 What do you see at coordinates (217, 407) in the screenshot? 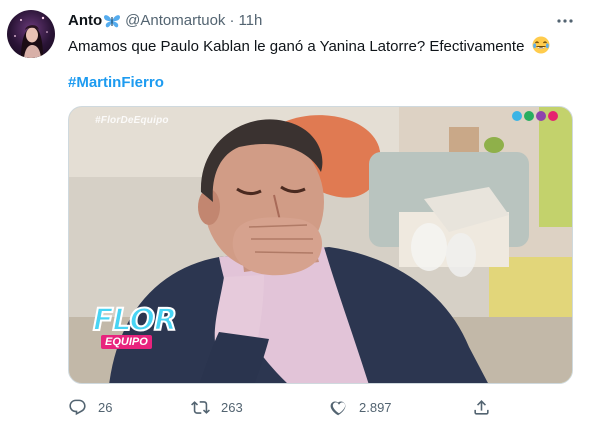
I see `retweet-button: 263` at bounding box center [217, 407].